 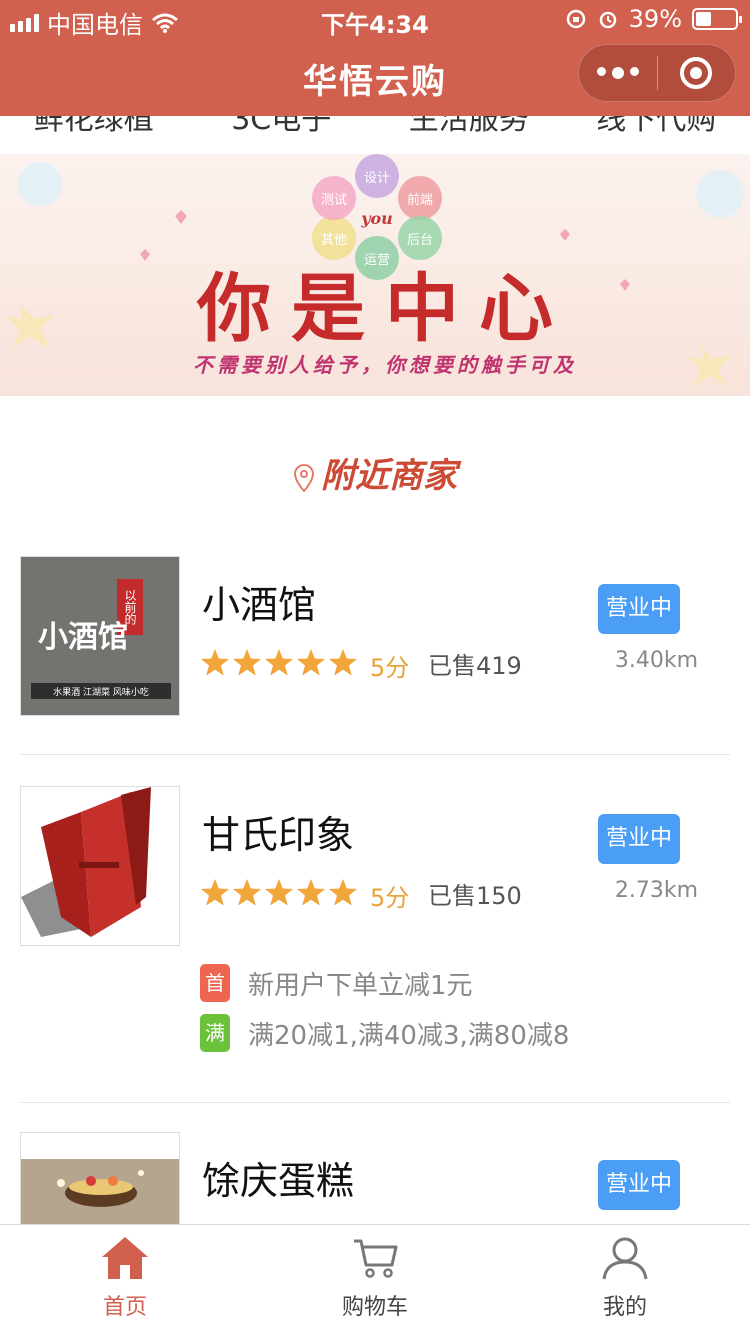 I want to click on battery-fill, so click(x=703, y=19).